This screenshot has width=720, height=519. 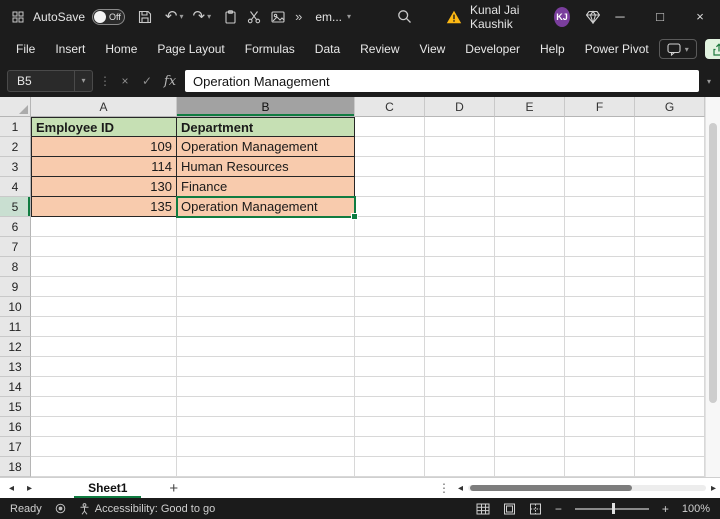 I want to click on maximize-button: □, so click(x=660, y=16).